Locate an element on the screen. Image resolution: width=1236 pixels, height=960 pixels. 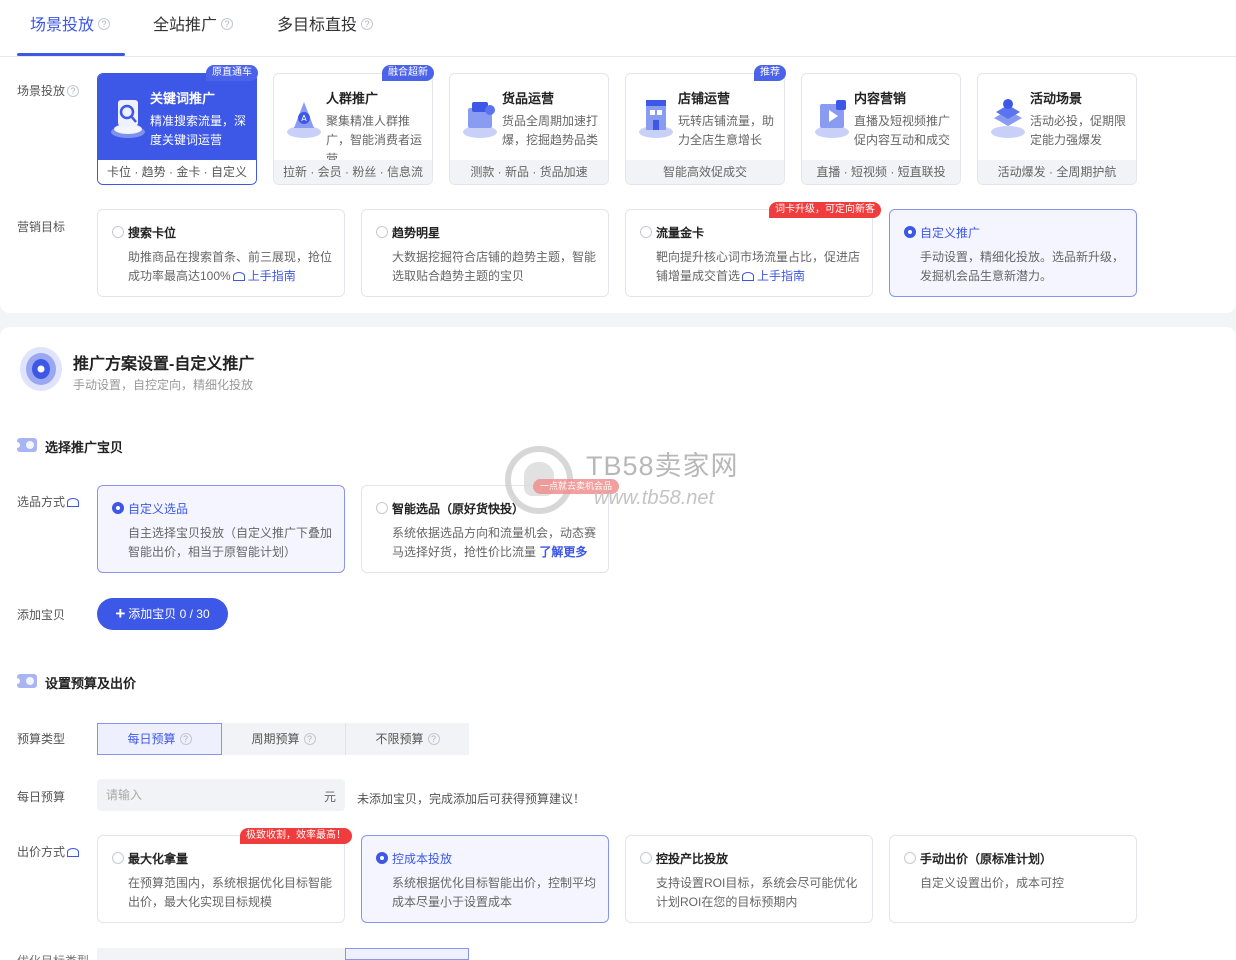
goal-option-trend-star: 趋势明星 大数据挖掘符合店铺的趋势主题，智能选取贴合趋势主题的宝贝 is located at coordinates (485, 253).